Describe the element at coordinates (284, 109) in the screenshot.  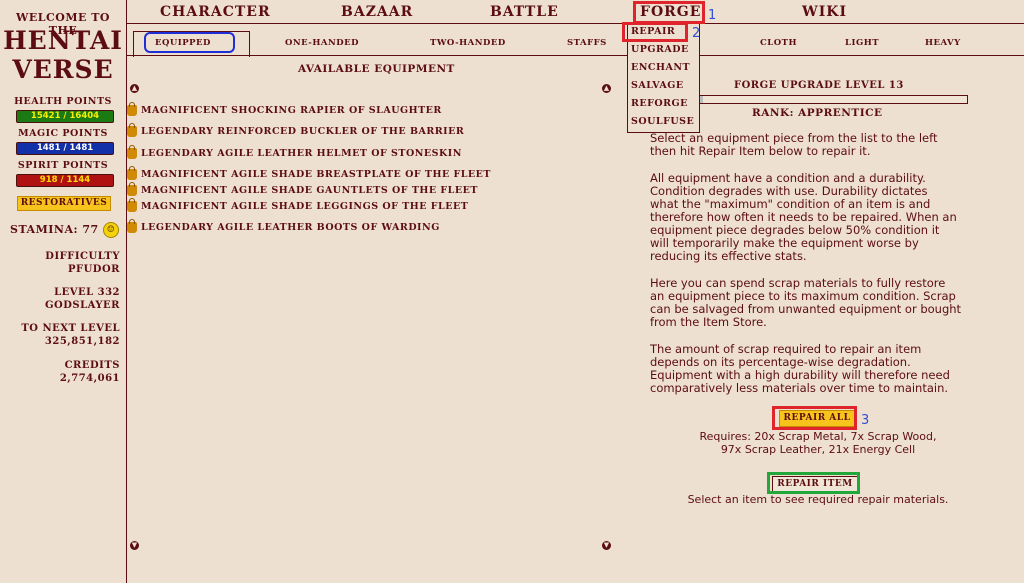
I see `equipment-item: MAGNIFICENT SHOCKING RAPIER OF SLAUGHTER` at that location.